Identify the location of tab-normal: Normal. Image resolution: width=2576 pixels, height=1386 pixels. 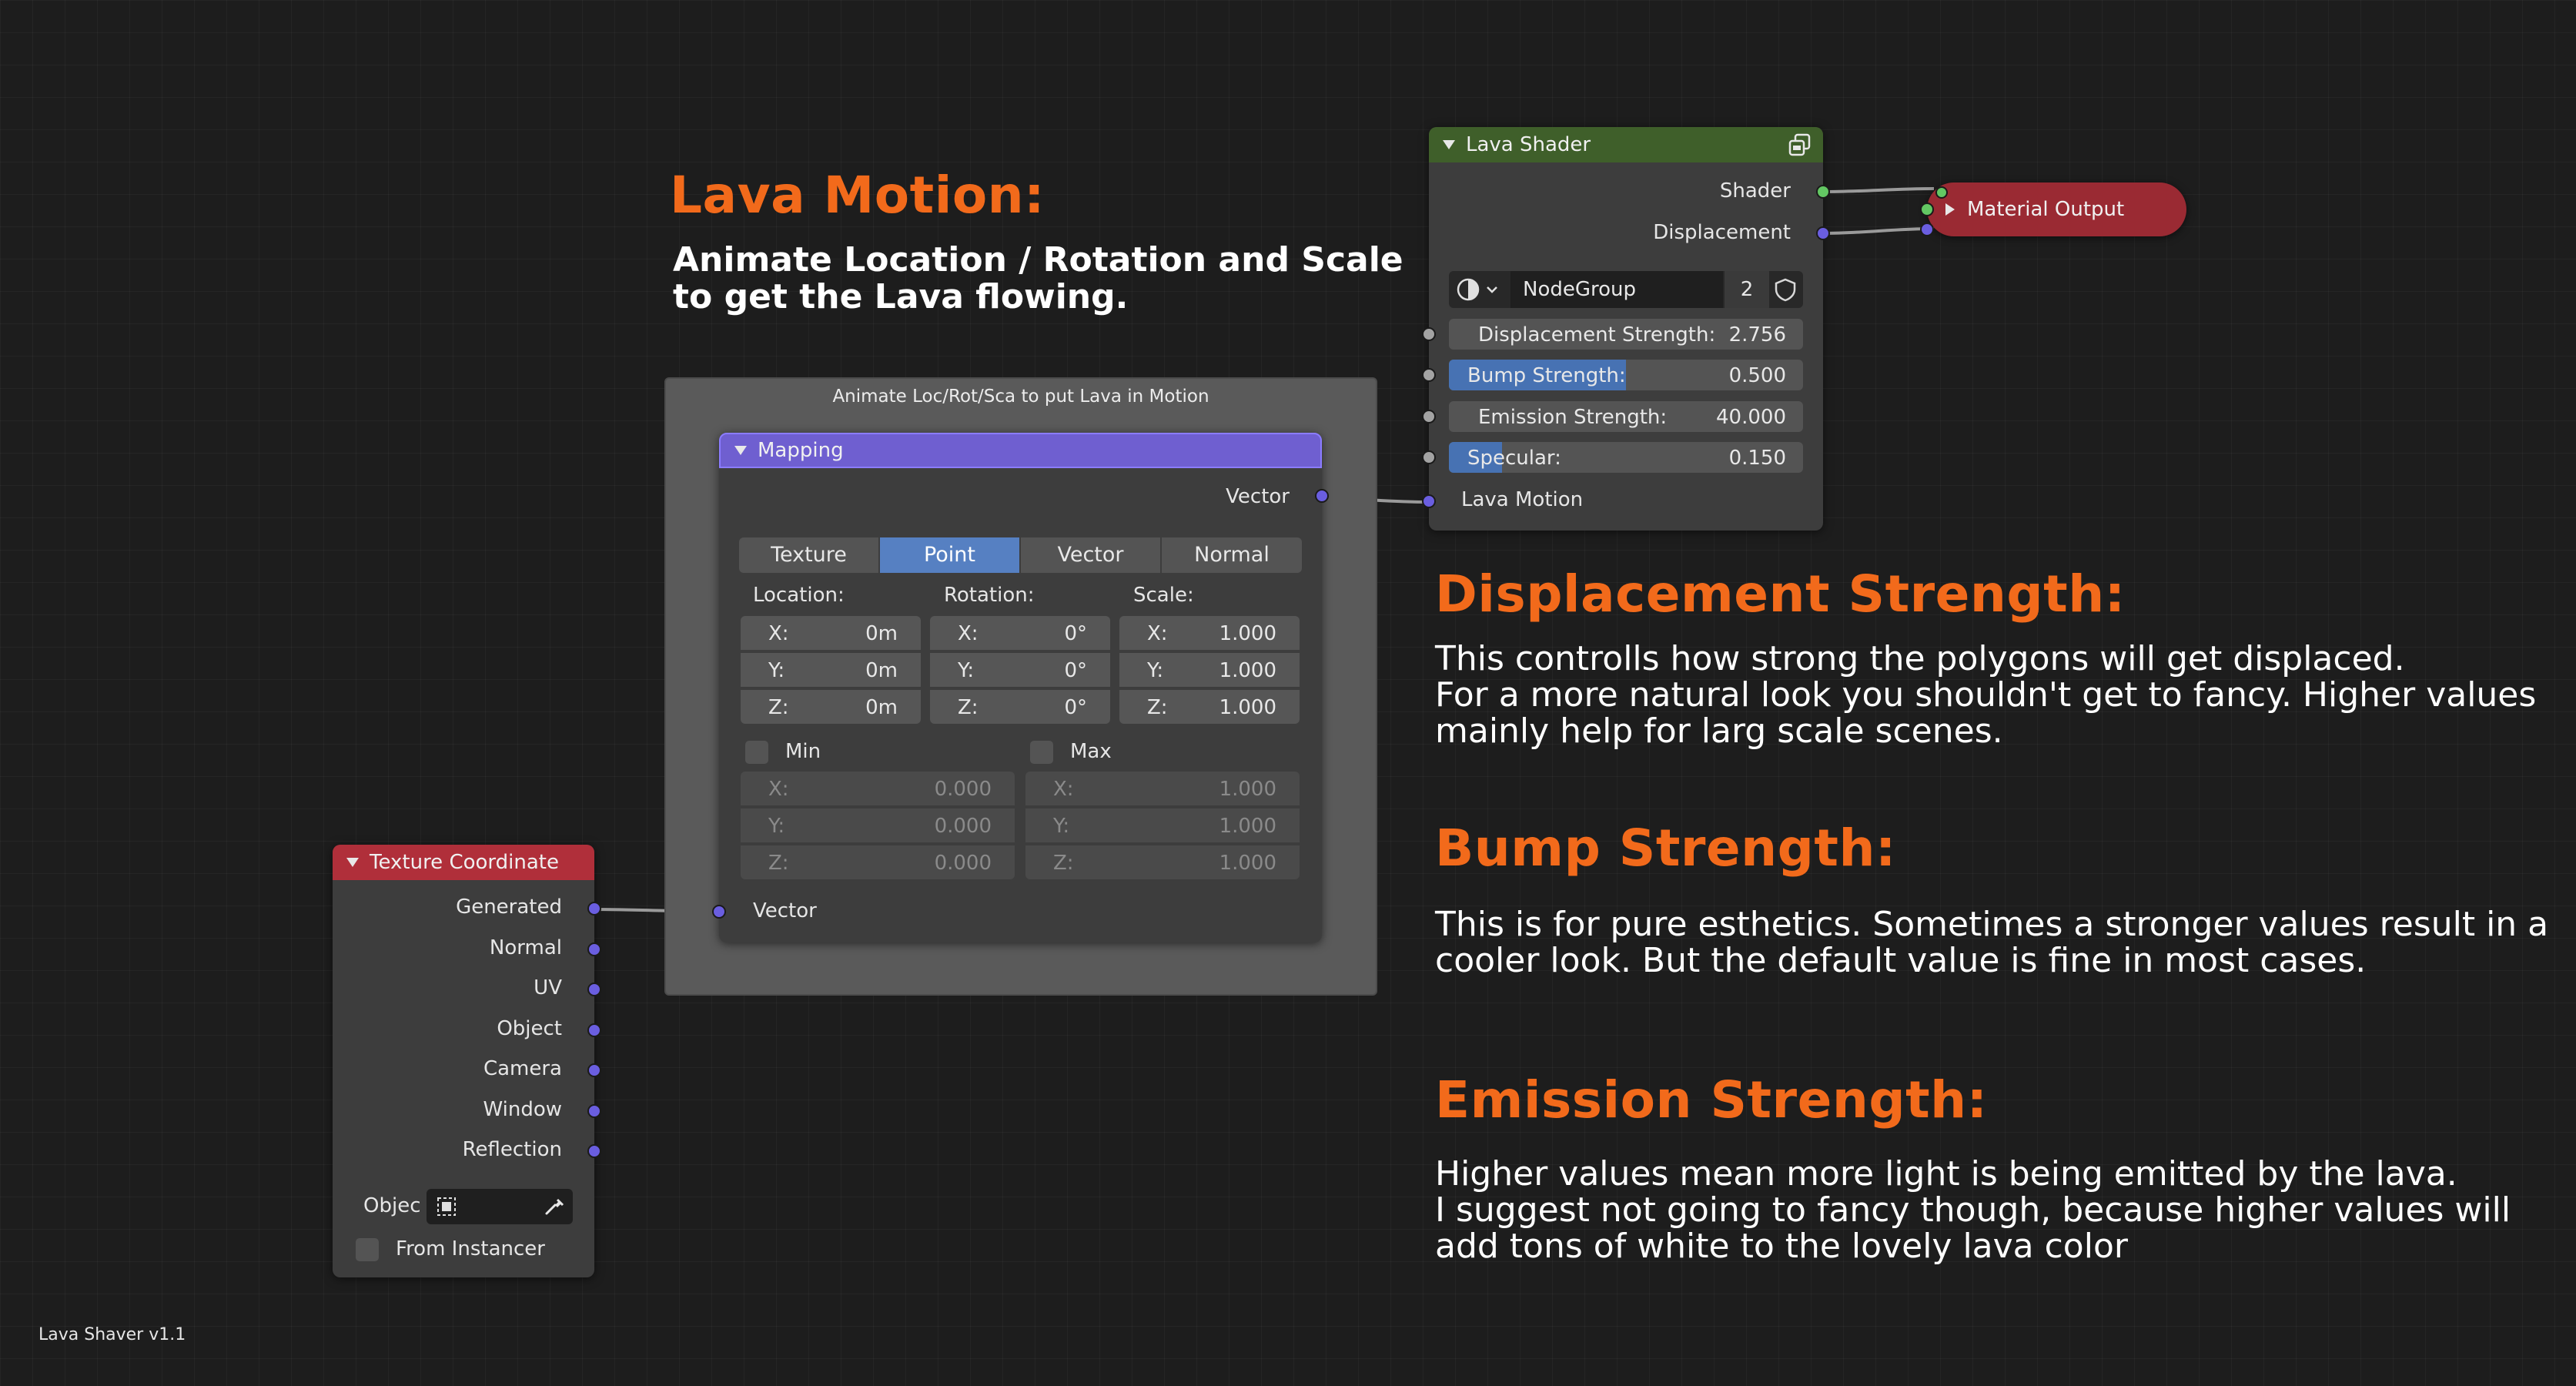
(1232, 555).